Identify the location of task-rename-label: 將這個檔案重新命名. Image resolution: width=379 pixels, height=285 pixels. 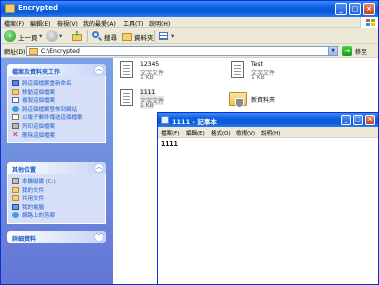
(47, 84).